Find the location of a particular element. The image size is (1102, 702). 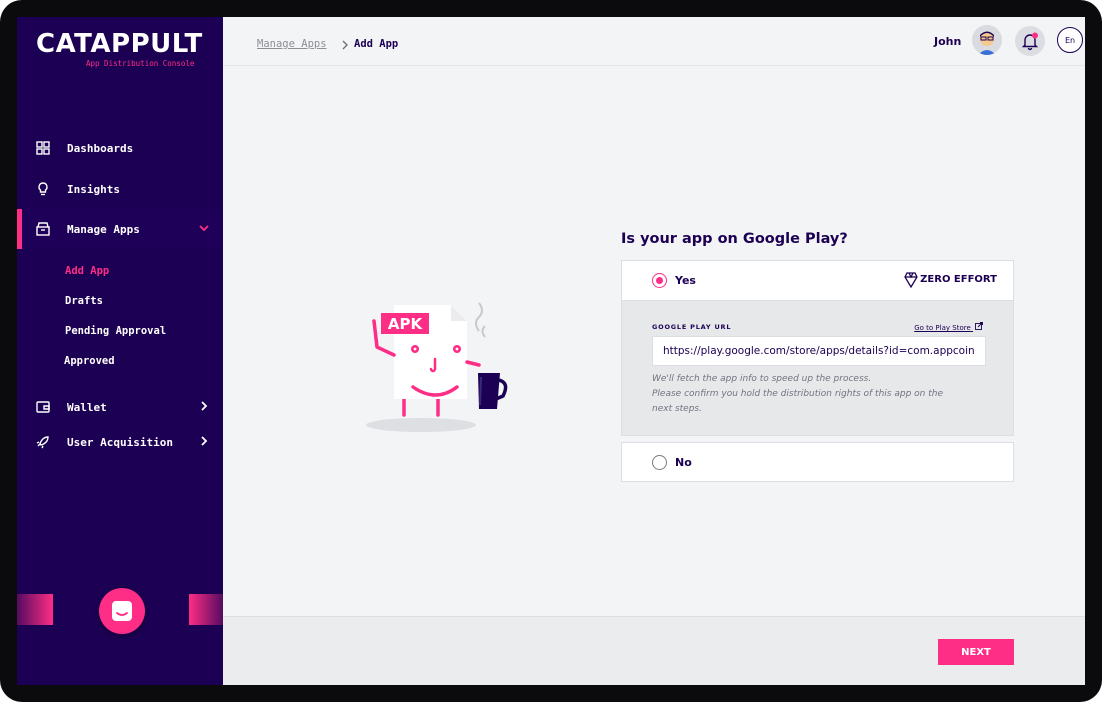

next-button: NEXT is located at coordinates (976, 652).